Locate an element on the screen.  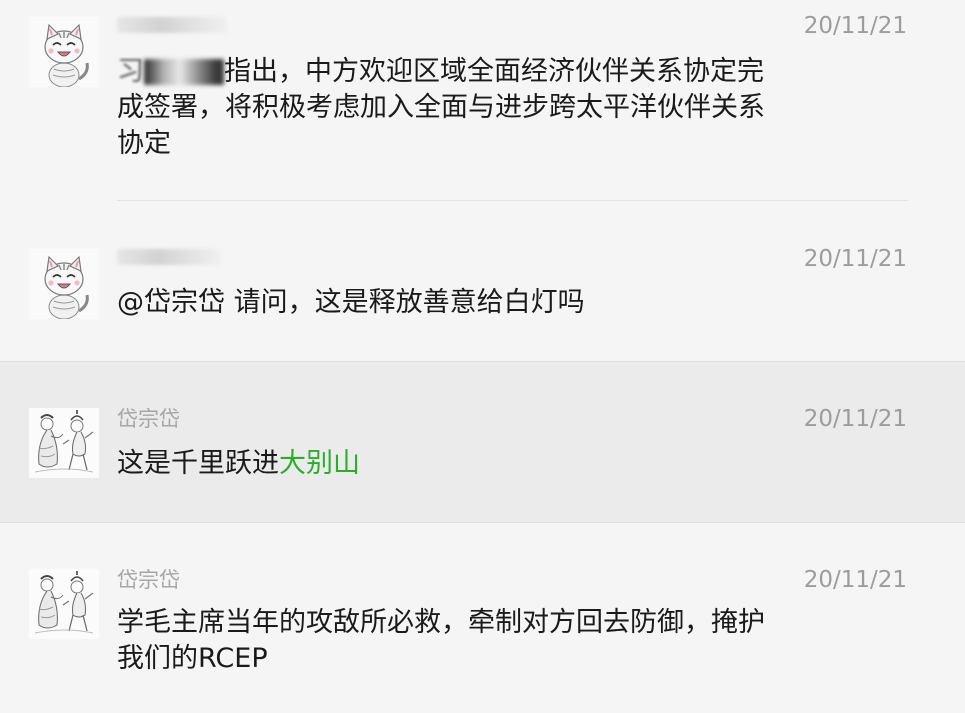
message-body: 这是千里跃进 is located at coordinates (198, 463).